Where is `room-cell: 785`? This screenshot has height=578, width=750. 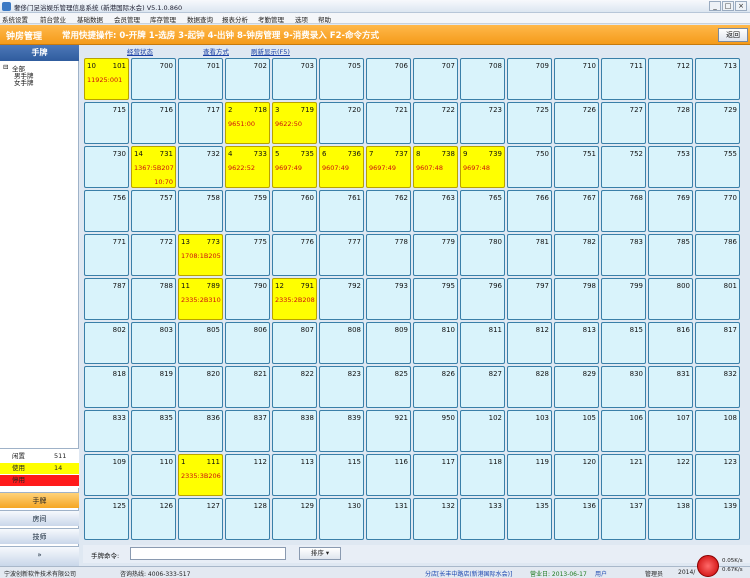
room-cell: 785 is located at coordinates (670, 255).